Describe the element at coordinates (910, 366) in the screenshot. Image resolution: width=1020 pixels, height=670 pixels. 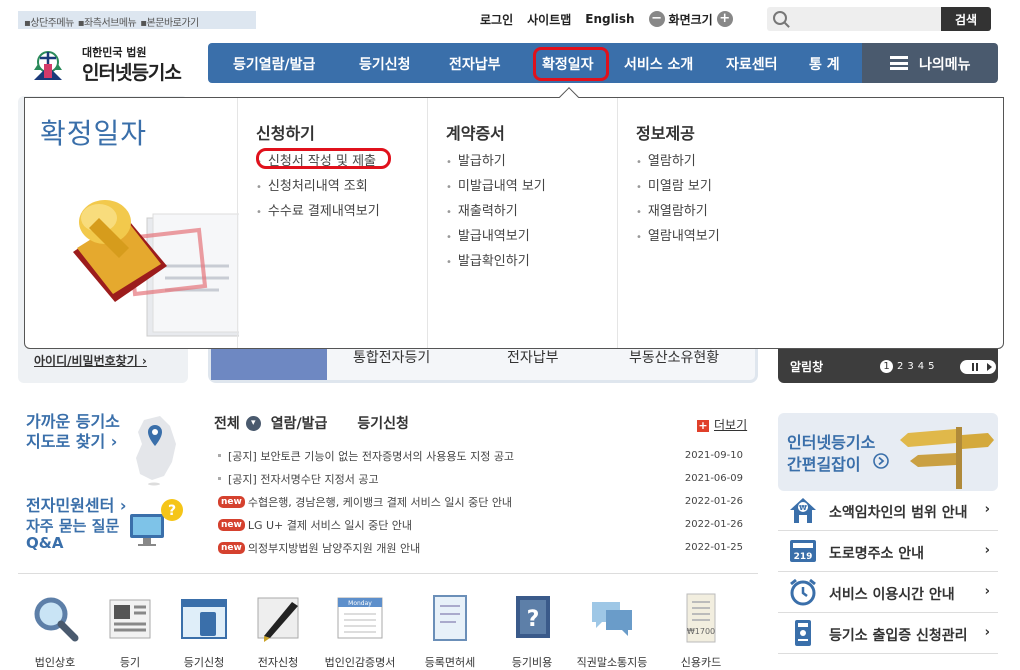
I see `page-3: 3` at that location.